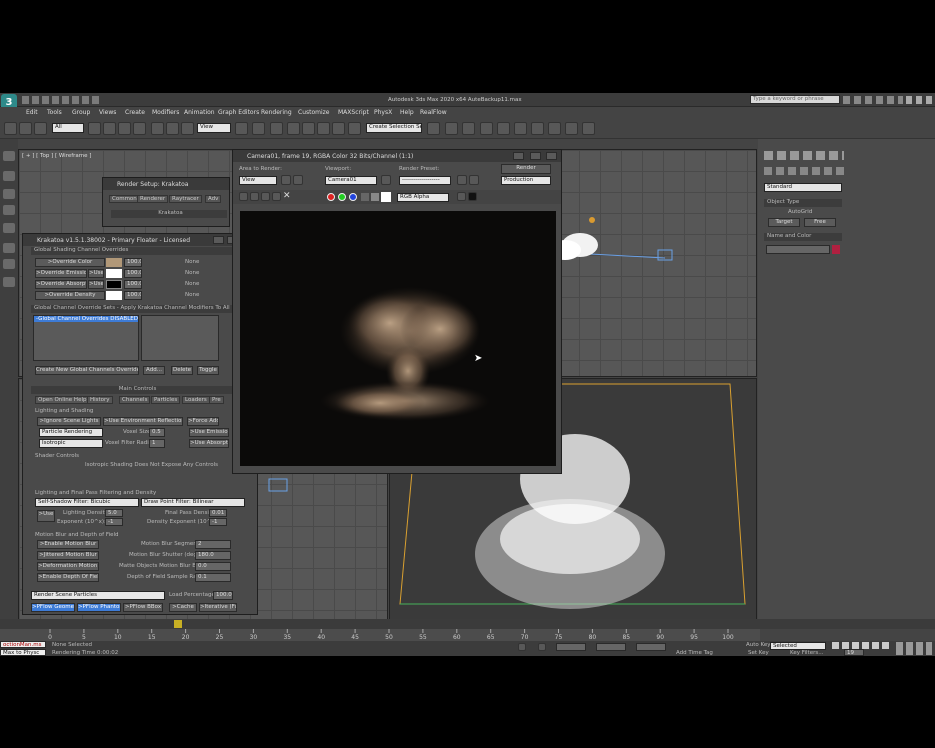 Image resolution: width=935 pixels, height=748 pixels. What do you see at coordinates (873, 100) in the screenshot?
I see `help-icons` at bounding box center [873, 100].